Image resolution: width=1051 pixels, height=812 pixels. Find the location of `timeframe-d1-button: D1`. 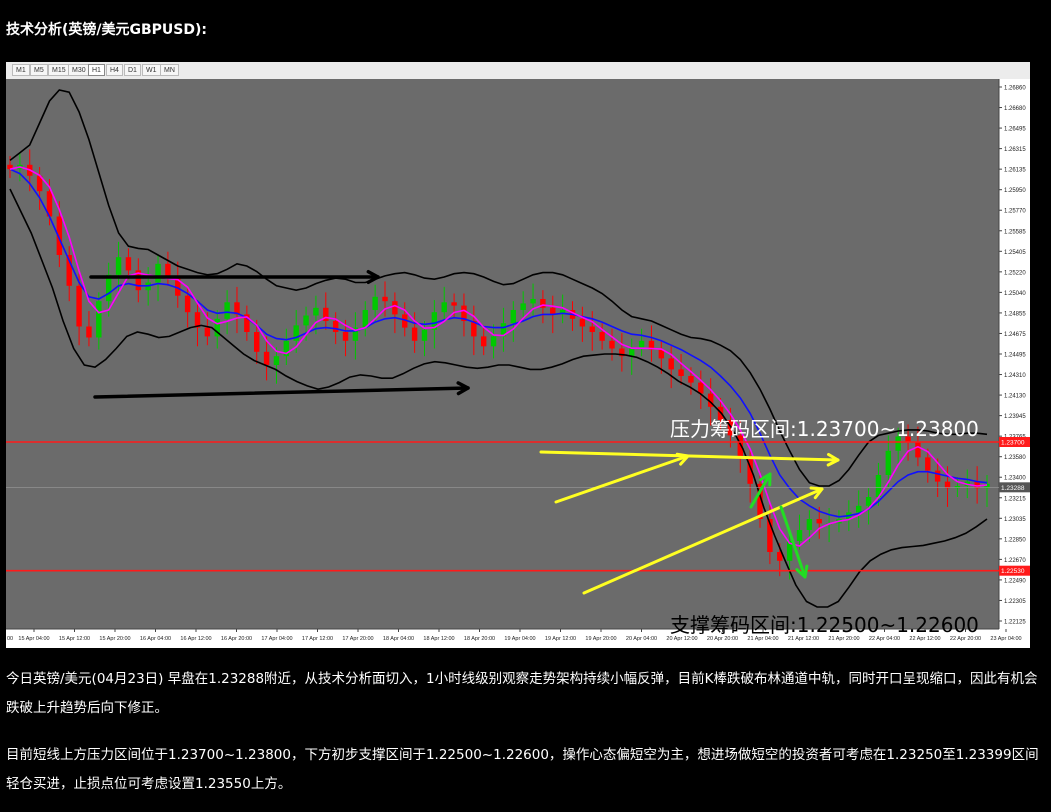

timeframe-d1-button: D1 is located at coordinates (132, 70).